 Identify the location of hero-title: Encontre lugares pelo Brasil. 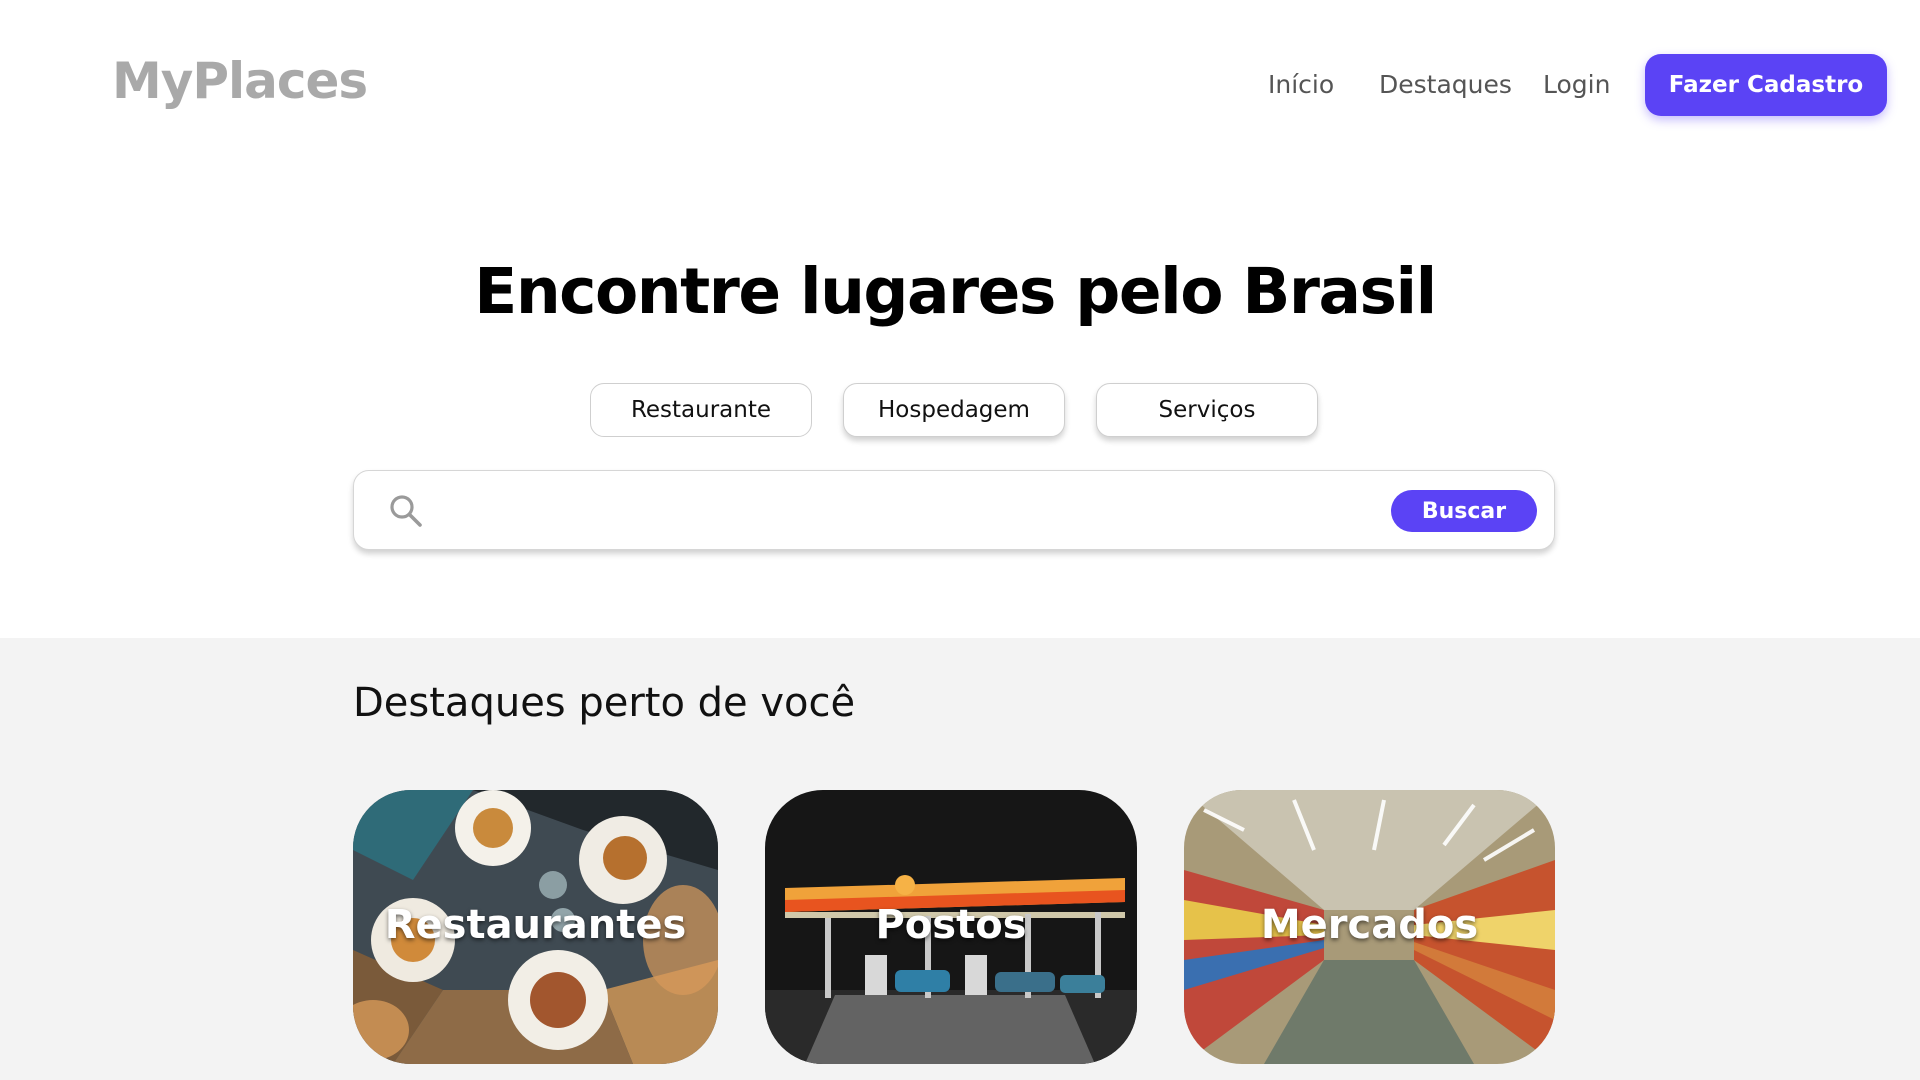
(955, 291).